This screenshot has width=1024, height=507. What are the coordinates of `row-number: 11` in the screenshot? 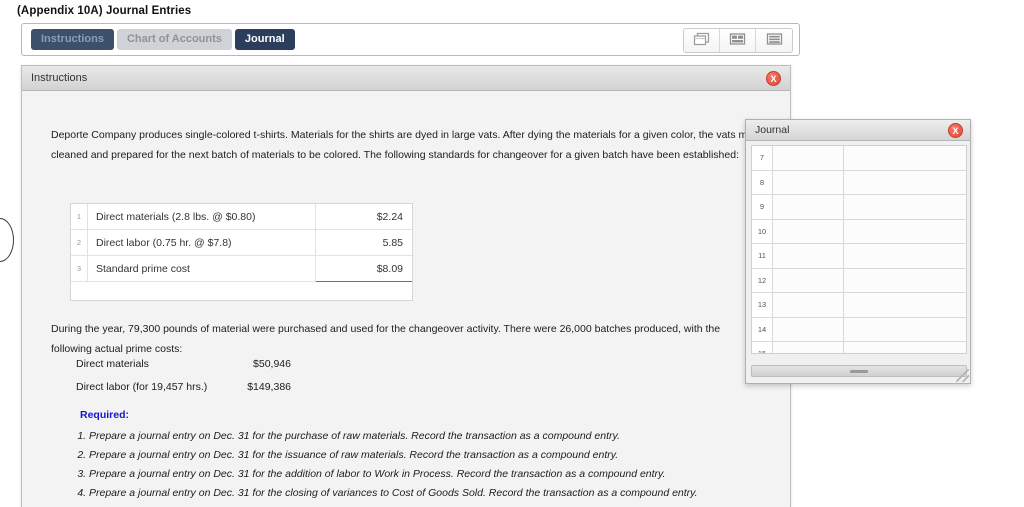 It's located at (762, 256).